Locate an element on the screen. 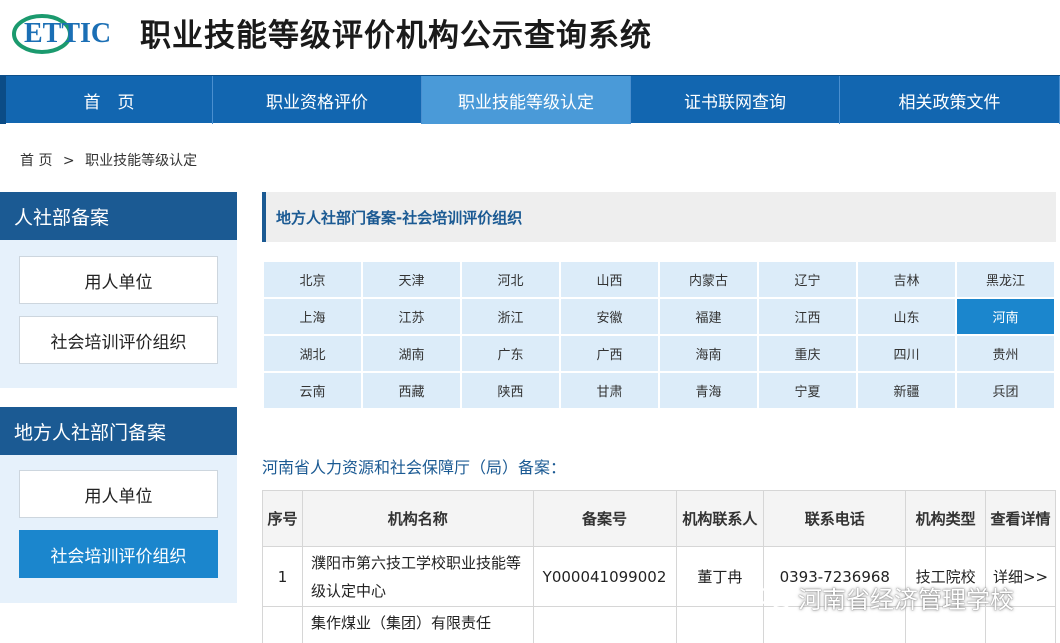 Image resolution: width=1060 pixels, height=643 pixels. col-header-record-no: 备案号 is located at coordinates (604, 518).